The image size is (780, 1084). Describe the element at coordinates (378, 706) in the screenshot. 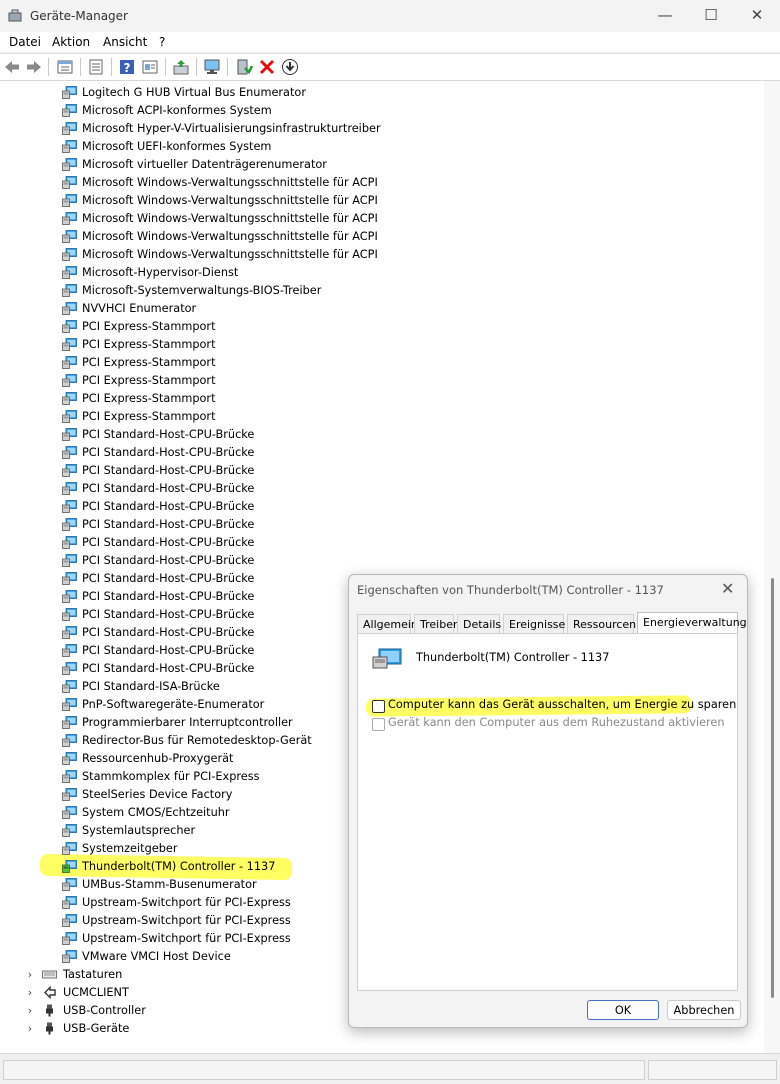

I see `power-off-checkbox` at that location.